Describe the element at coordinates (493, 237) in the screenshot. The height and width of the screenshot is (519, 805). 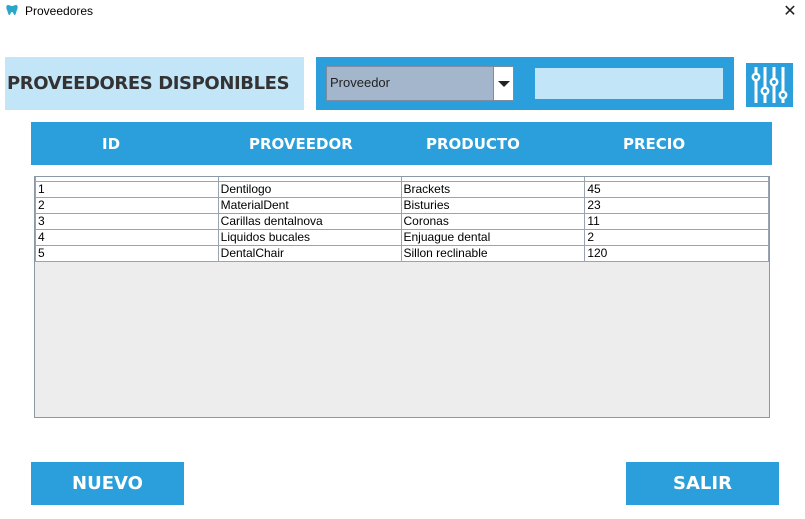
I see `cell-producto: Enjuague dental` at that location.